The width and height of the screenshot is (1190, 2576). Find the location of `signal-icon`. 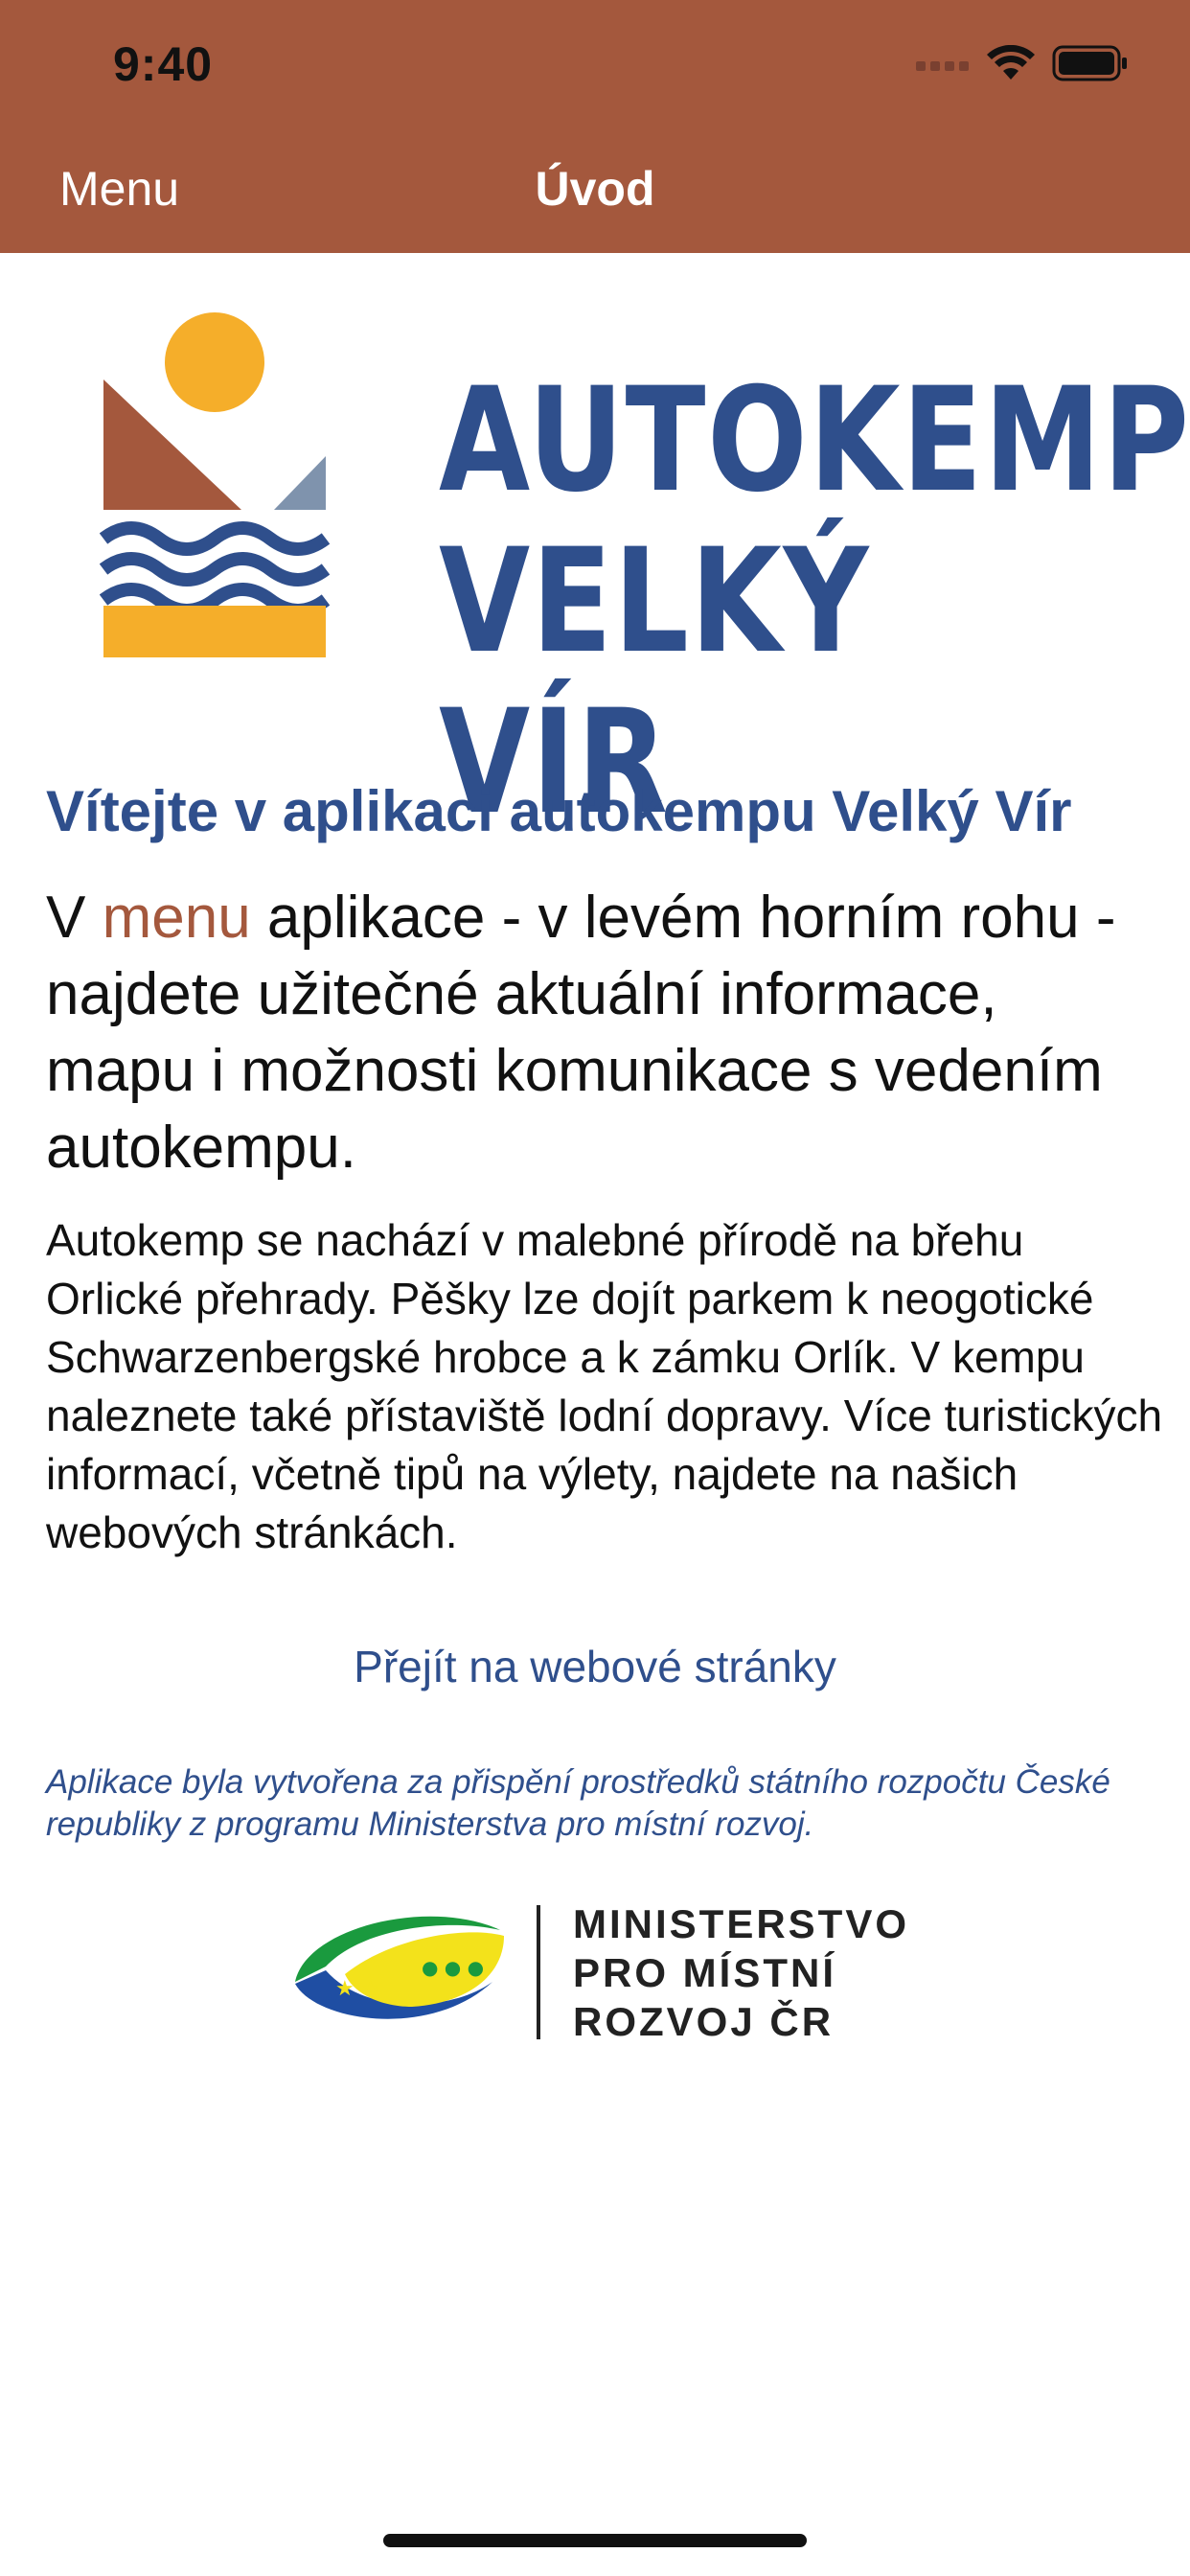

signal-icon is located at coordinates (943, 66).